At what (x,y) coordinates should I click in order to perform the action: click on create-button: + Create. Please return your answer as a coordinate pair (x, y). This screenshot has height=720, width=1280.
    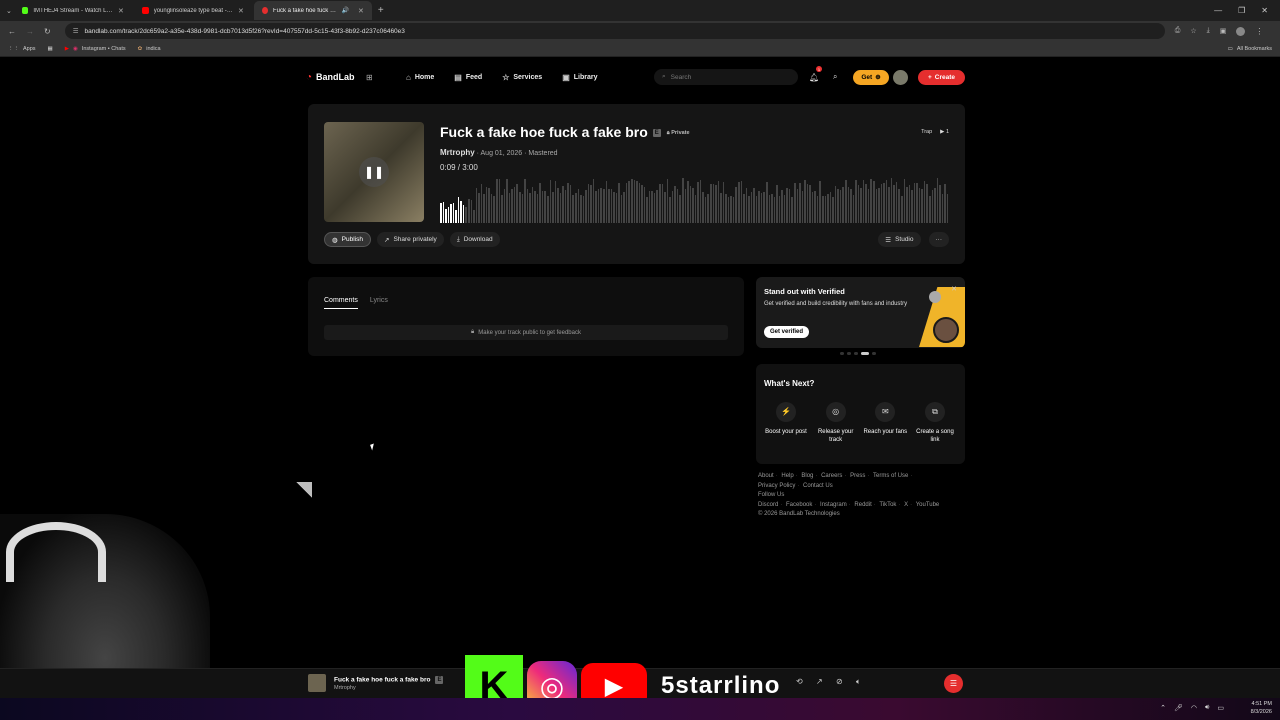
    Looking at the image, I should click on (941, 77).